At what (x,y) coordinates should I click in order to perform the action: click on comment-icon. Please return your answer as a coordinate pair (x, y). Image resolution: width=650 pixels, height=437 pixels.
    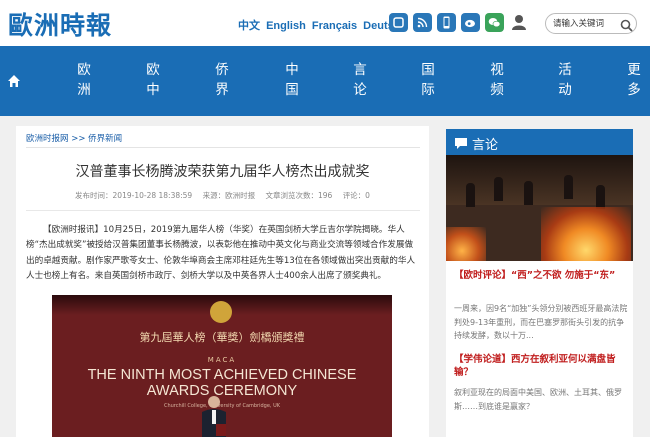
    Looking at the image, I should click on (461, 144).